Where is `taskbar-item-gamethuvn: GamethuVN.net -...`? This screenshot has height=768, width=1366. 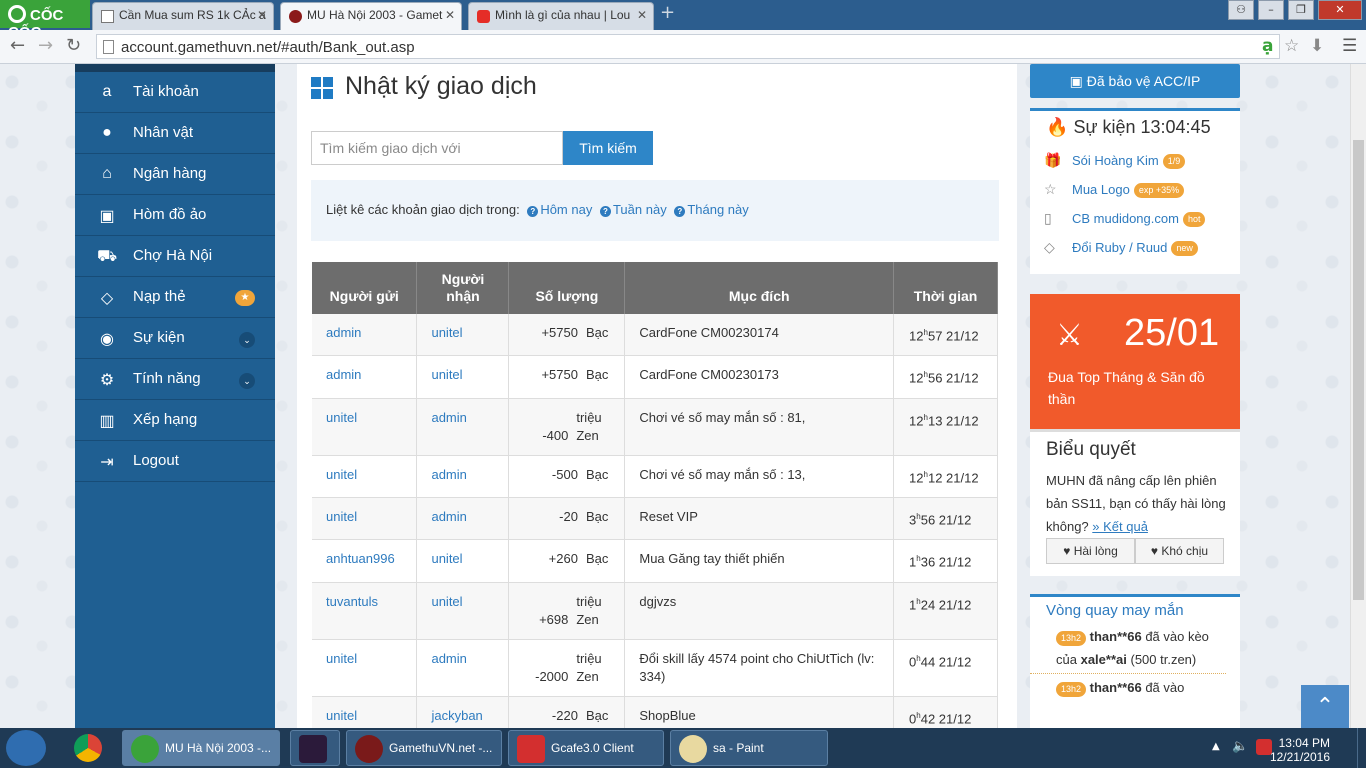 taskbar-item-gamethuvn: GamethuVN.net -... is located at coordinates (424, 748).